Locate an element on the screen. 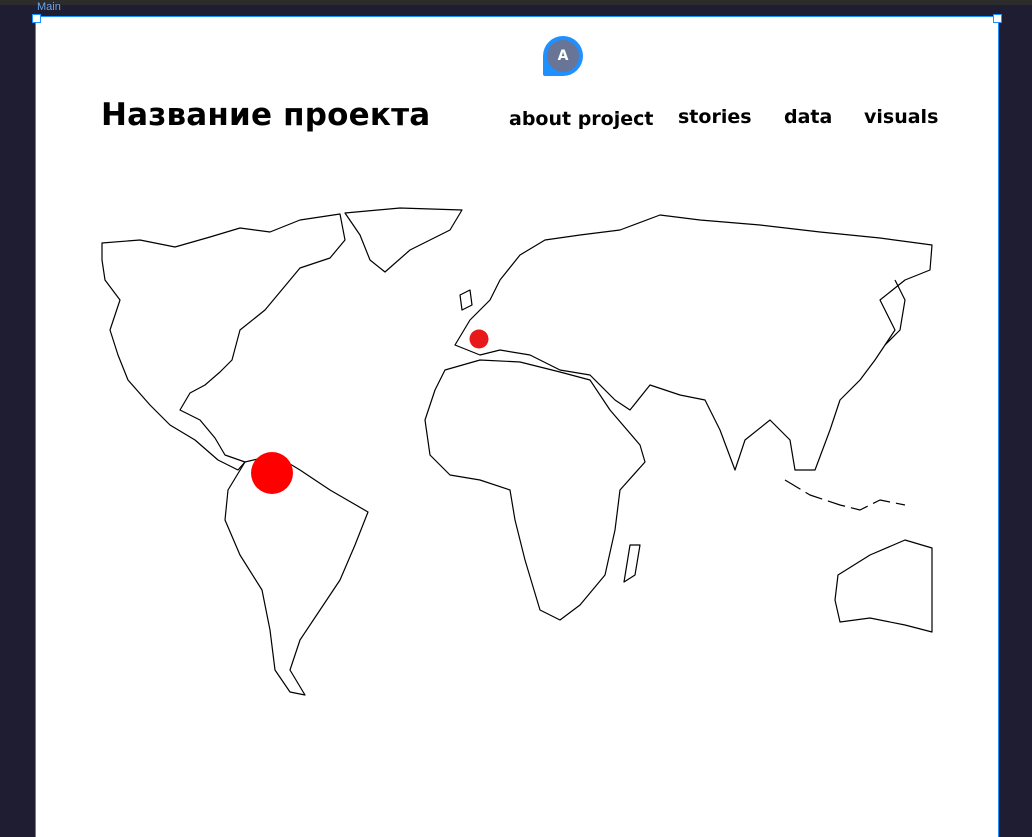 The image size is (1032, 837). marker-spain is located at coordinates (479, 339).